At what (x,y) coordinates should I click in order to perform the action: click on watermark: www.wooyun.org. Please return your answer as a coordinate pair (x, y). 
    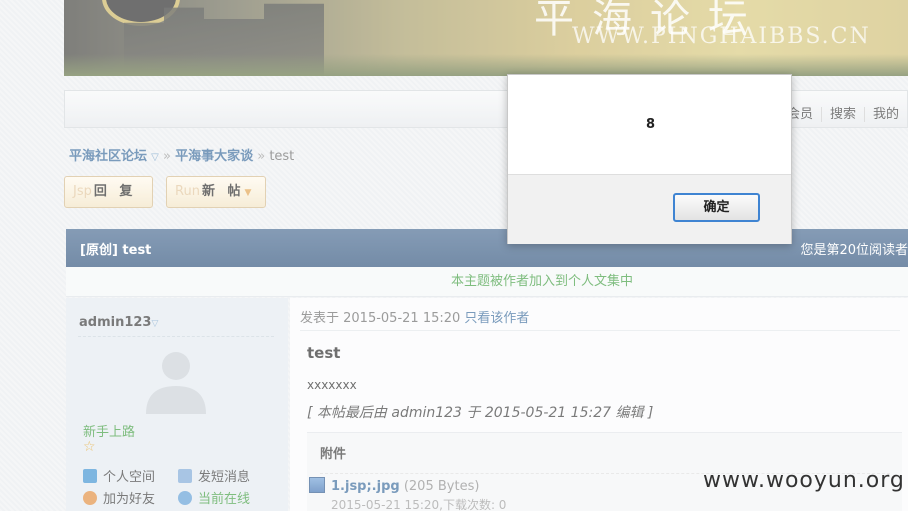
    Looking at the image, I should click on (804, 480).